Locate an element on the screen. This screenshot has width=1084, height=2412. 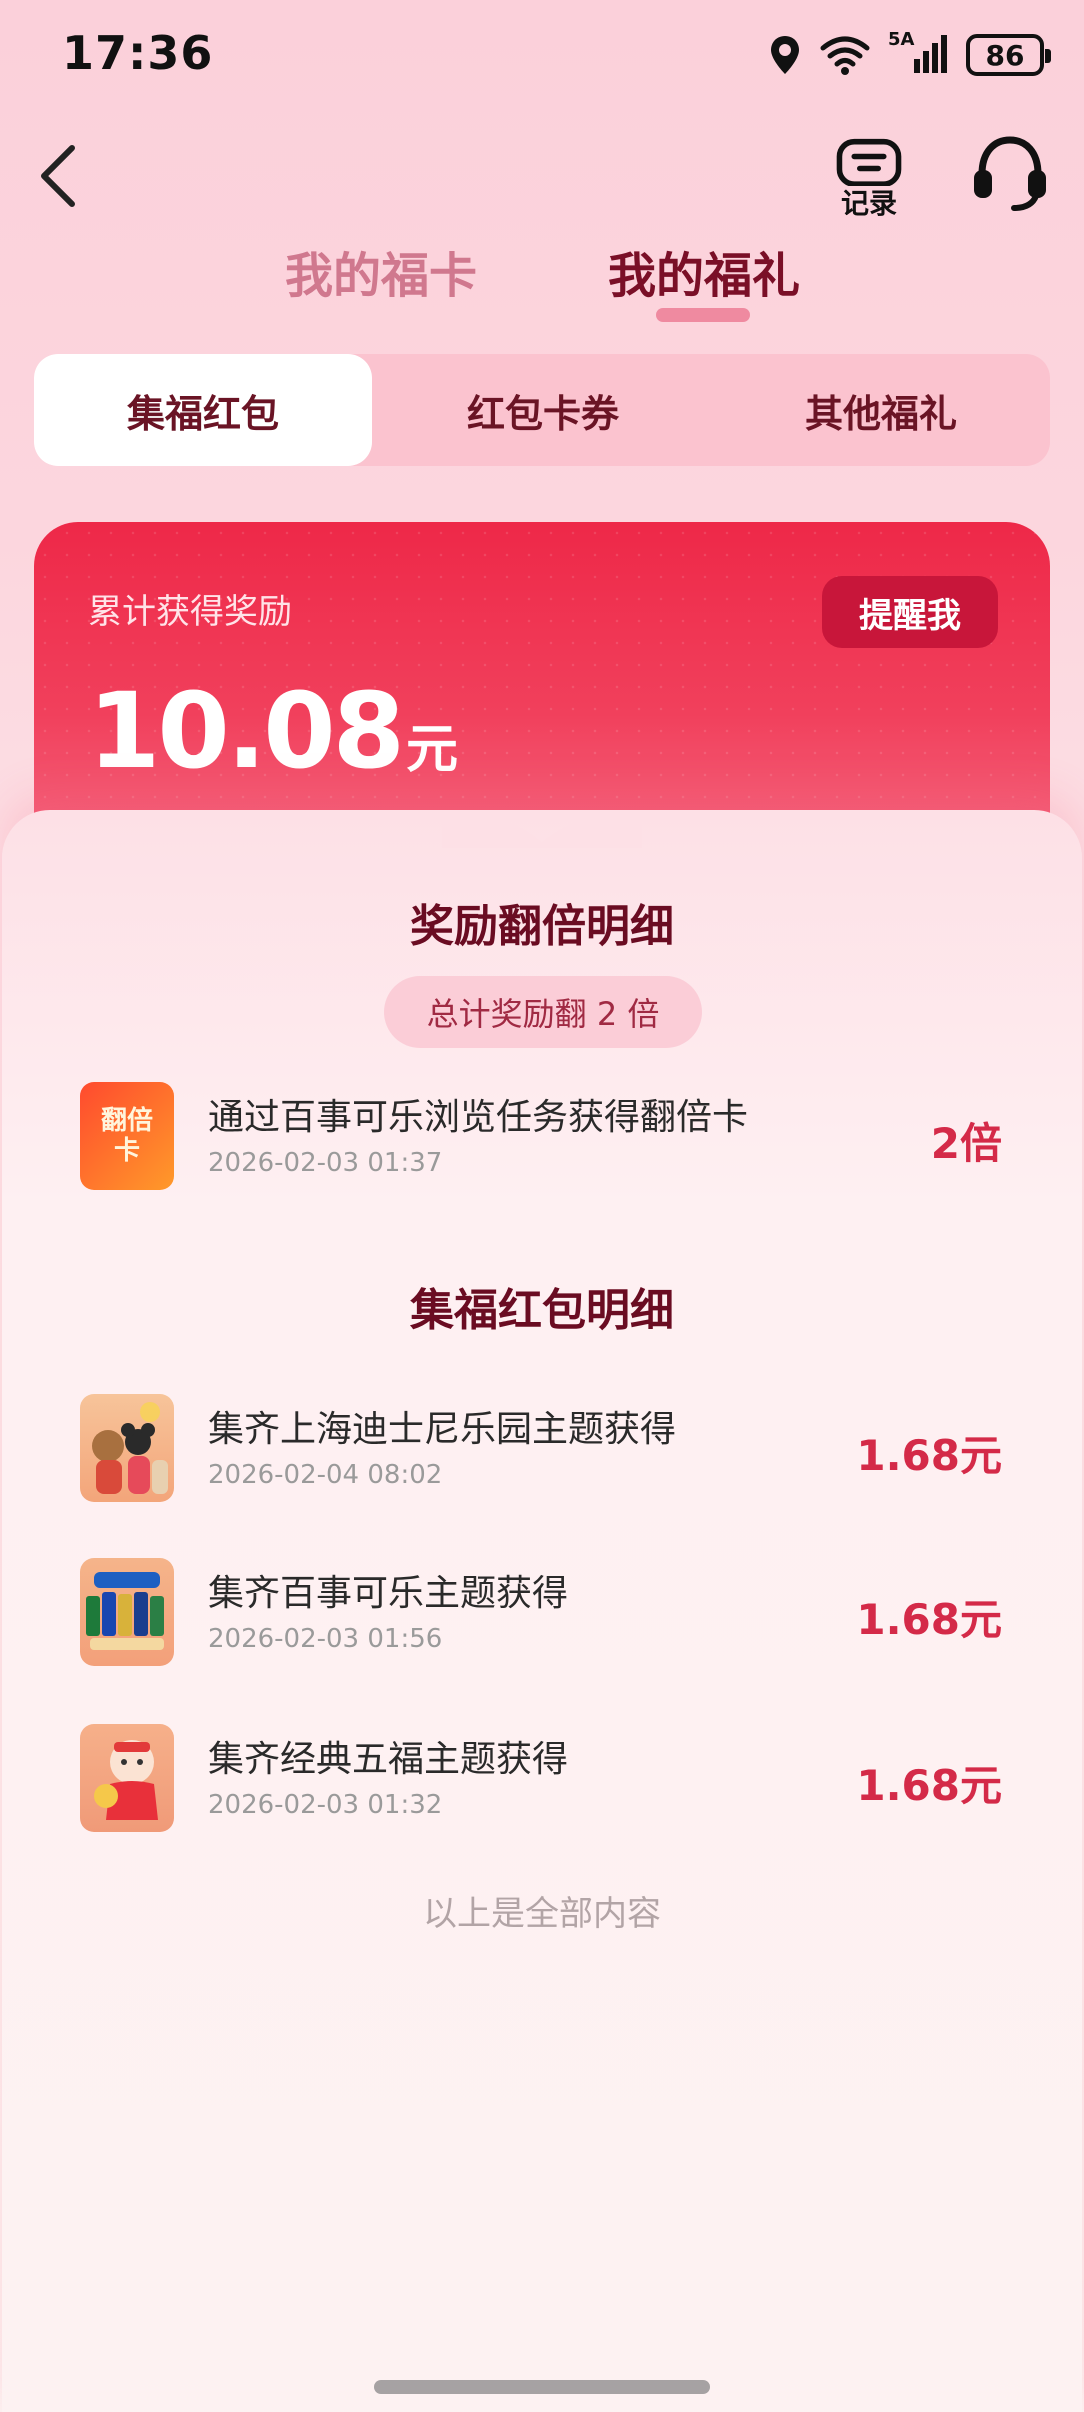
disney-theme-icon is located at coordinates (127, 1448).